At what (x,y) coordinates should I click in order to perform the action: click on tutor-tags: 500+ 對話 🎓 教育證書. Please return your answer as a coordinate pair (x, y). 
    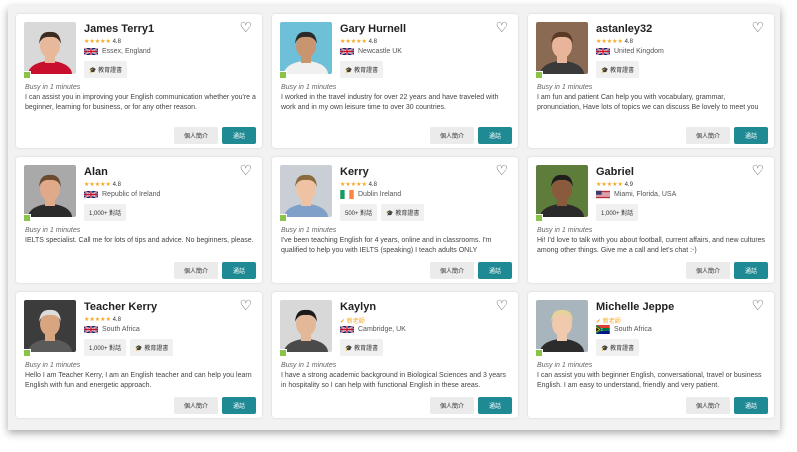
    Looking at the image, I should click on (382, 212).